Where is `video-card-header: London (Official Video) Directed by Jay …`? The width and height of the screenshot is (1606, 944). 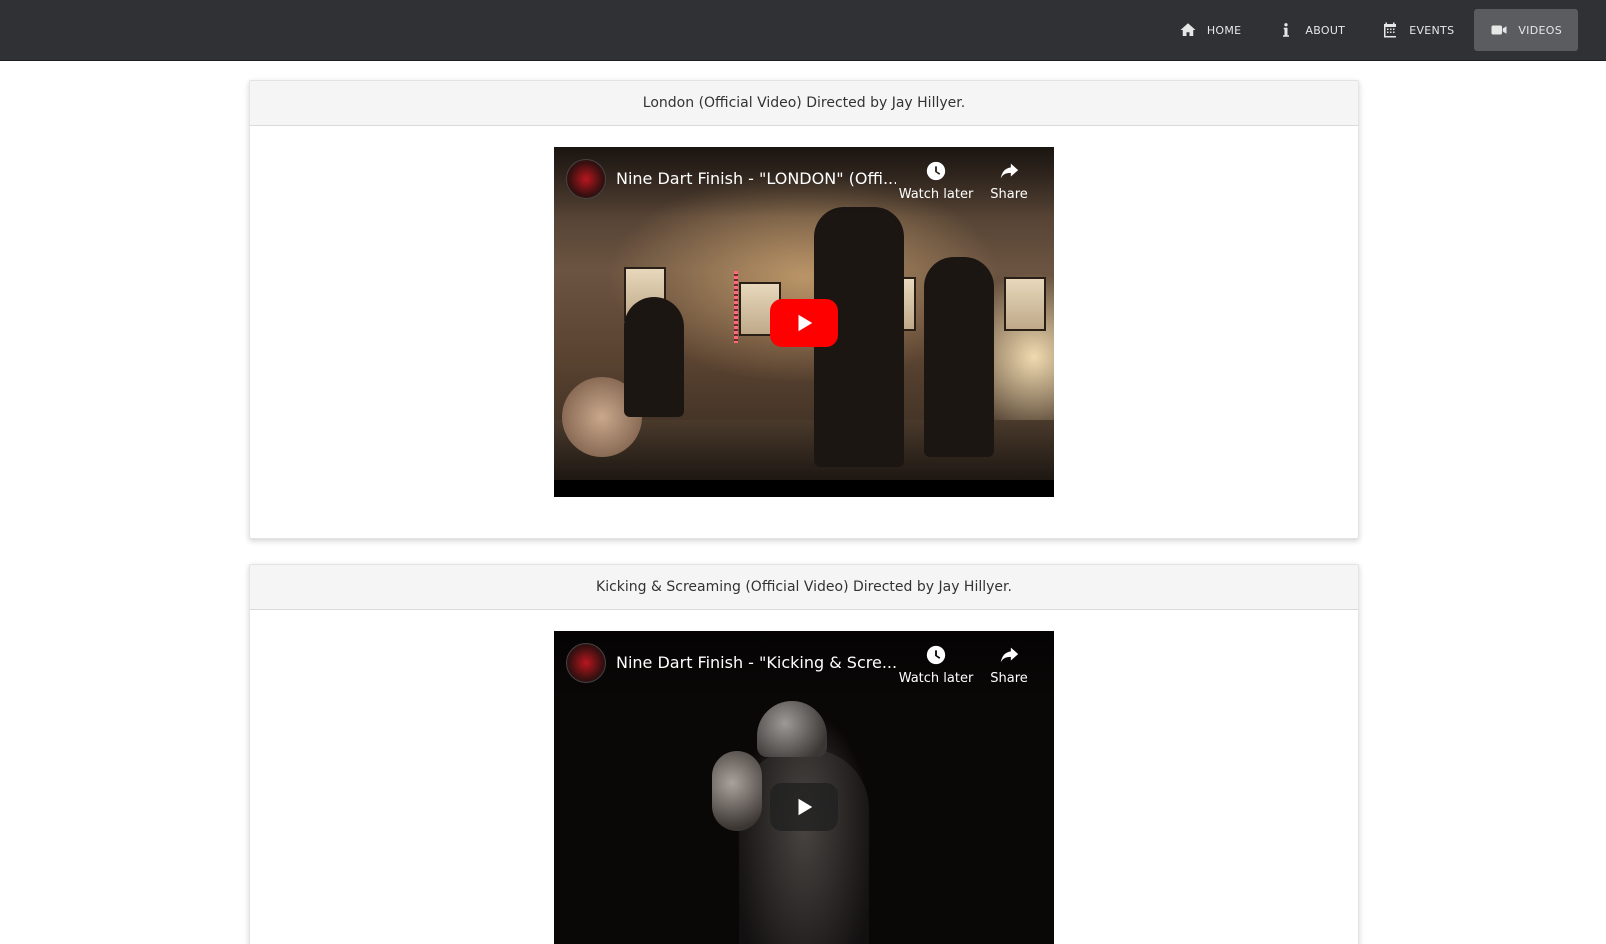
video-card-header: London (Official Video) Directed by Jay … is located at coordinates (804, 103).